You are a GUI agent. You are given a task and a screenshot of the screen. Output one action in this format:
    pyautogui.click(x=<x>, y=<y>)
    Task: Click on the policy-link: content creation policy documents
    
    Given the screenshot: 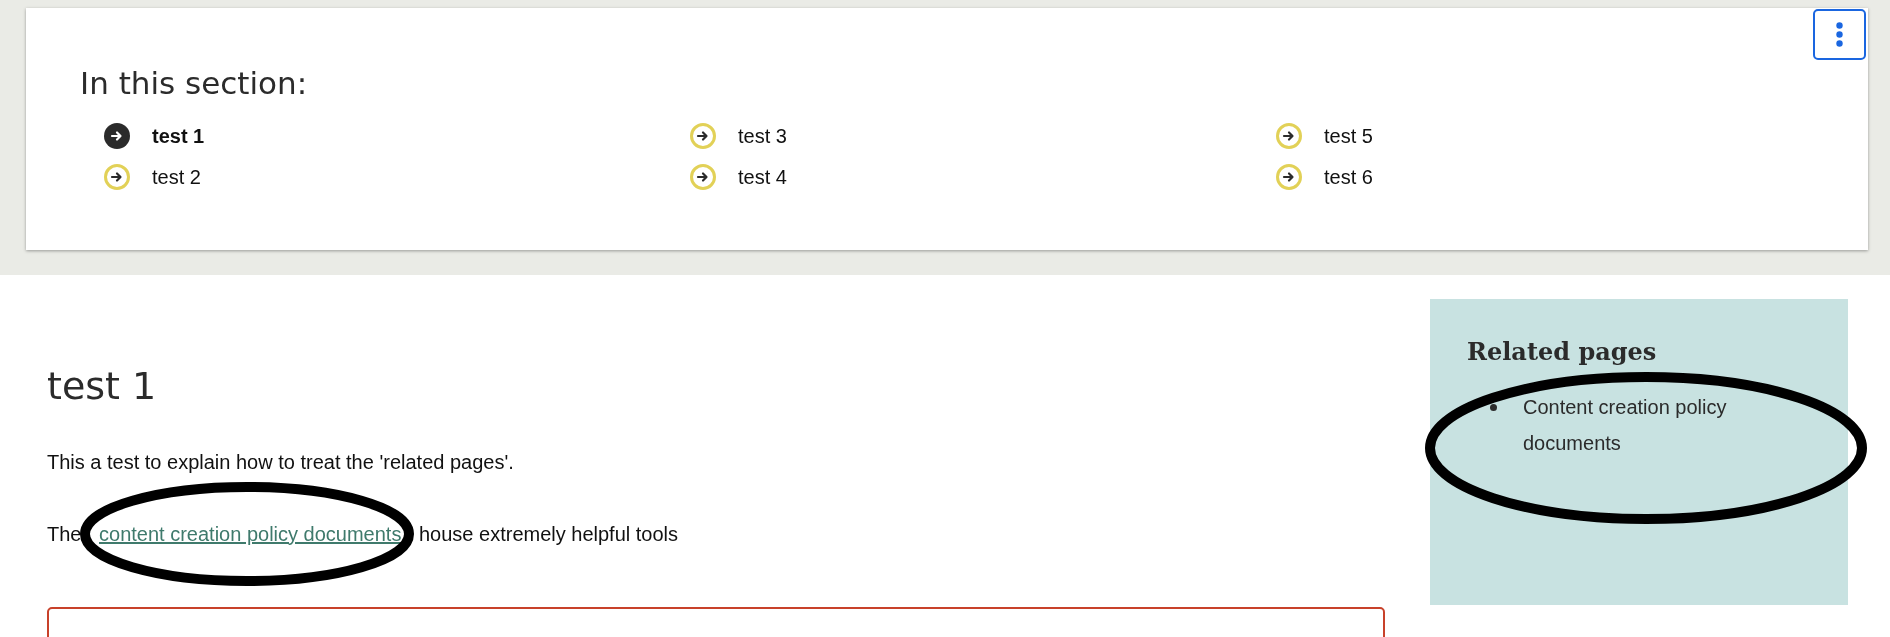 What is the action you would take?
    pyautogui.click(x=250, y=534)
    